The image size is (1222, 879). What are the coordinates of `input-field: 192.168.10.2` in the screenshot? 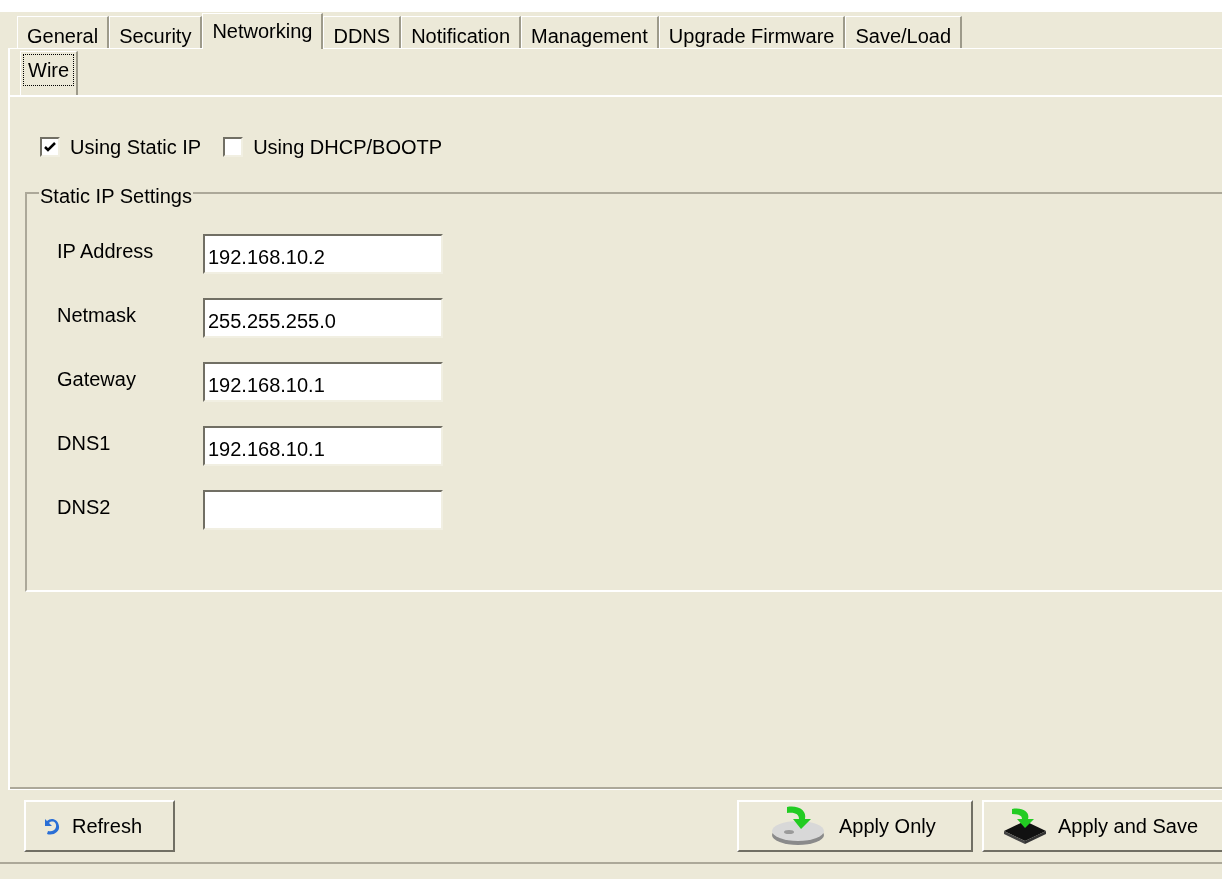 It's located at (323, 254).